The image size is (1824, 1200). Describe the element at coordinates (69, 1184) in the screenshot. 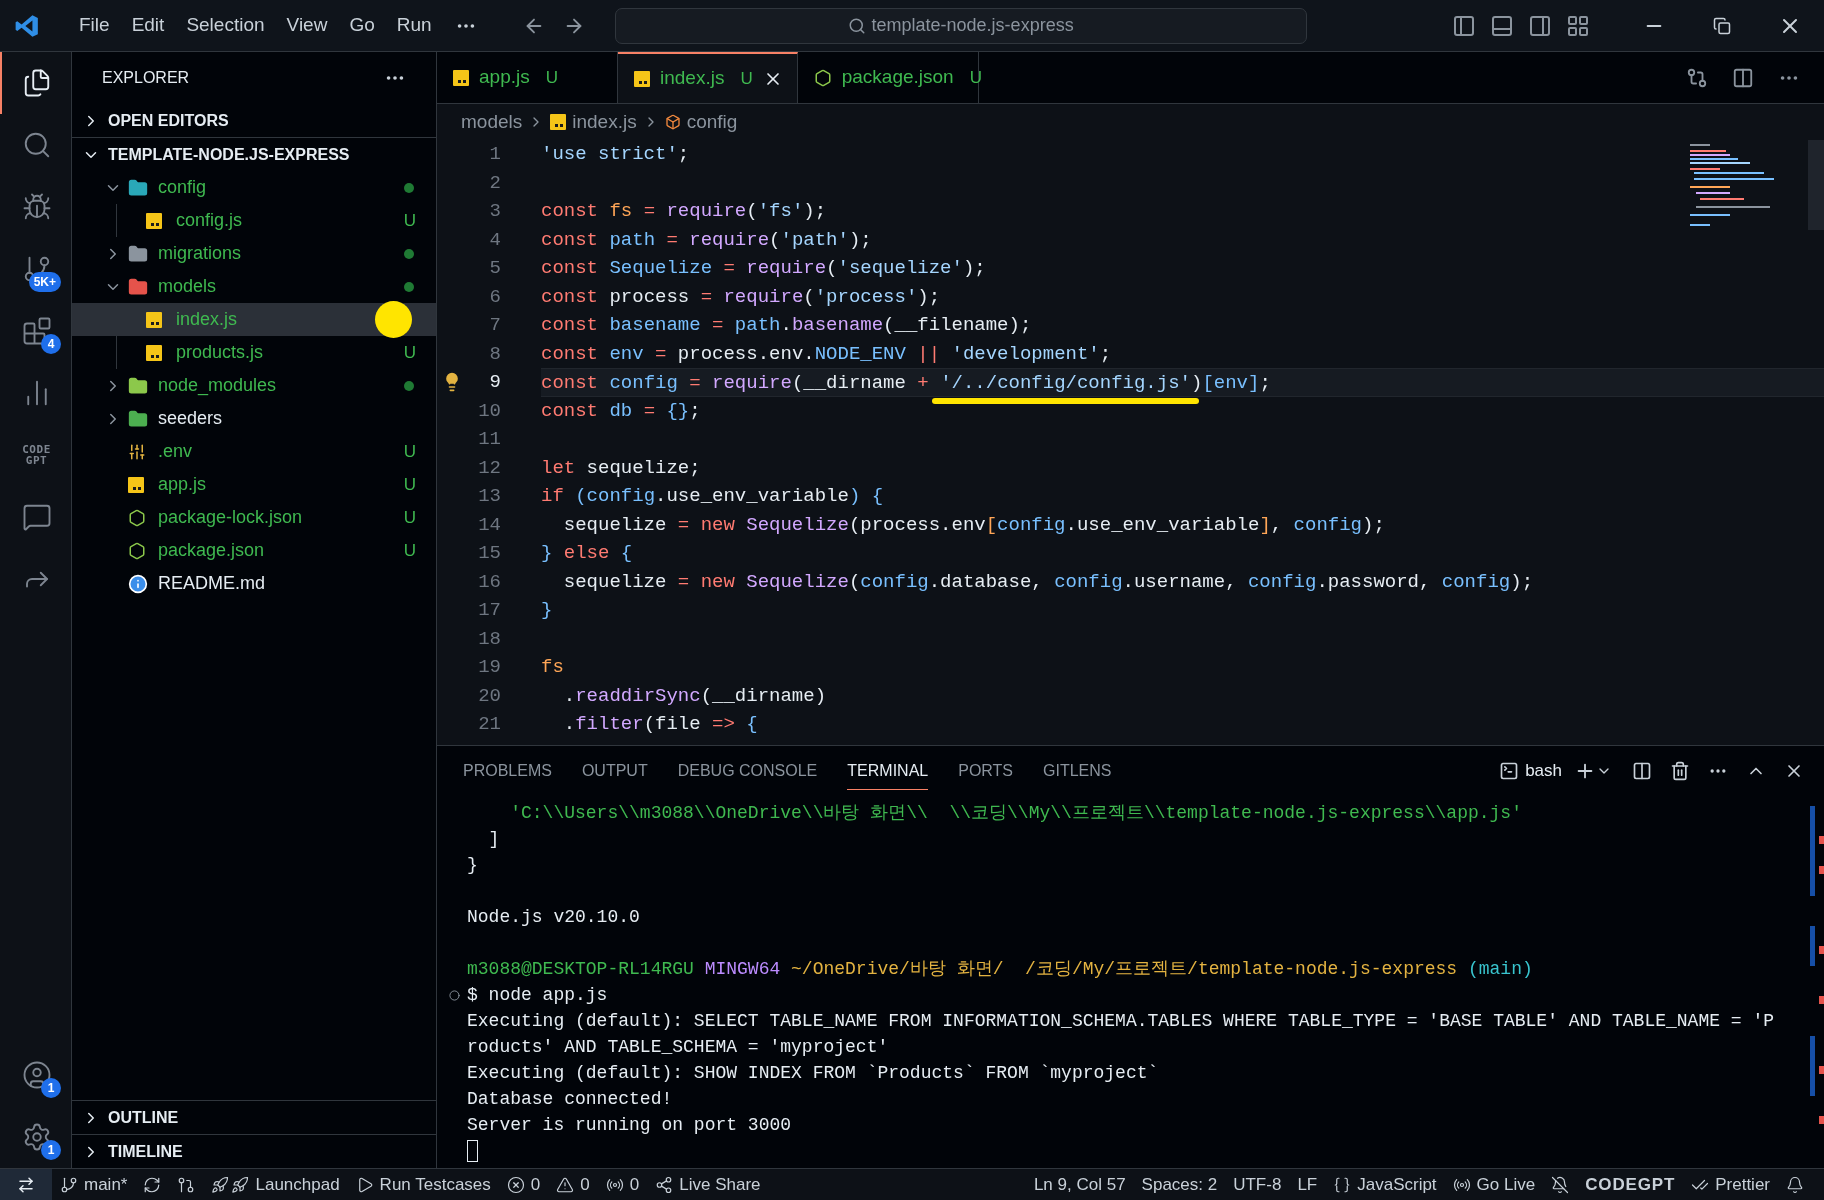

I see `branch-icon` at that location.